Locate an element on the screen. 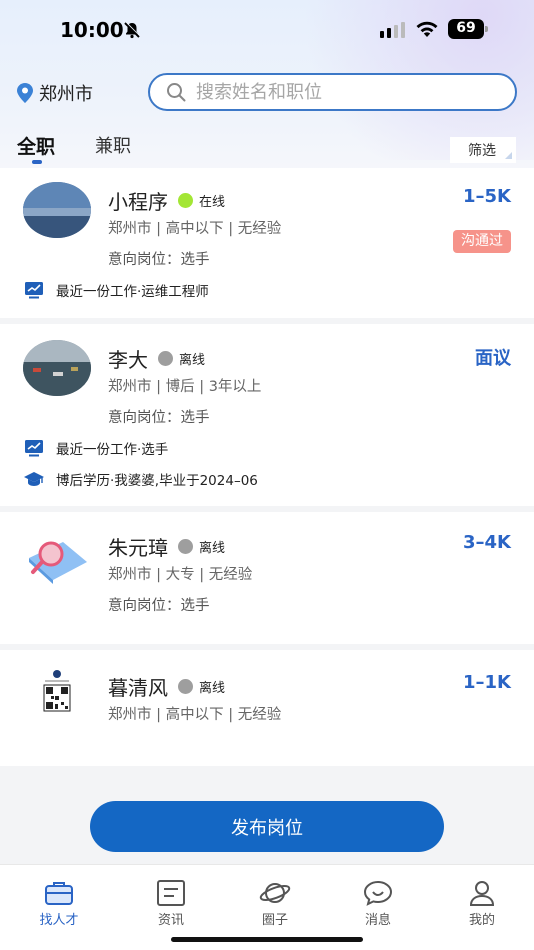 The height and width of the screenshot is (950, 534). status-bar: 10:00 69 is located at coordinates (267, 30).